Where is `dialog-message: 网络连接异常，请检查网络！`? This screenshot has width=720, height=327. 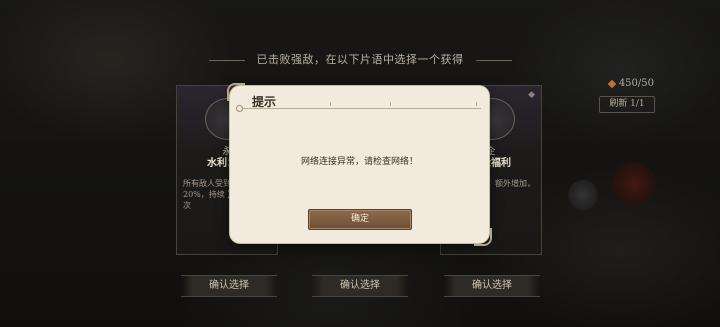 dialog-message: 网络连接异常，请检查网络！ is located at coordinates (359, 162).